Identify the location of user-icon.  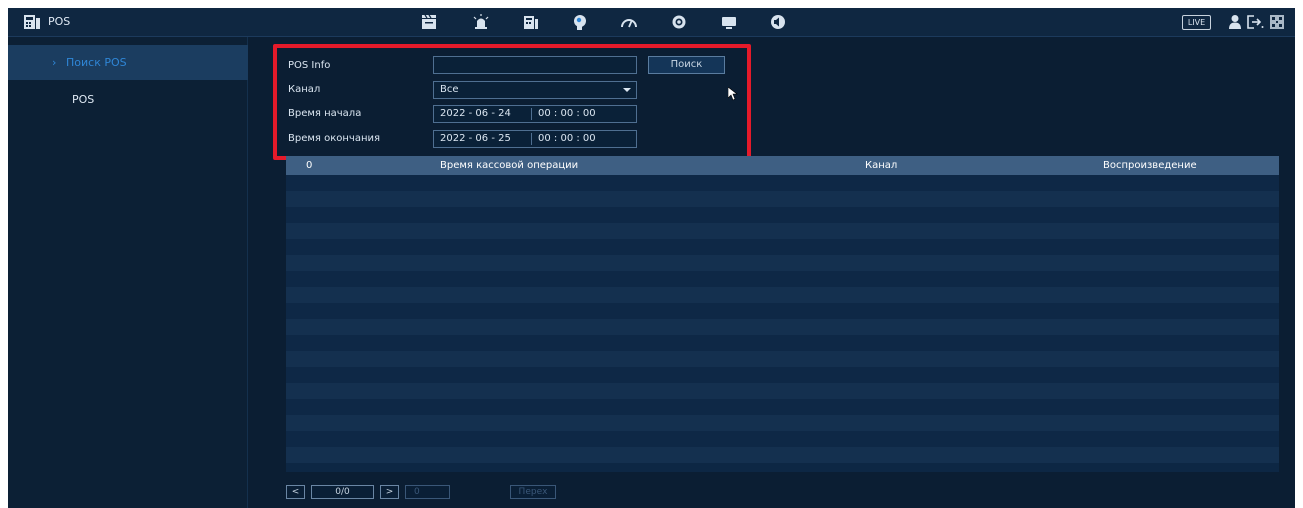
(1235, 22).